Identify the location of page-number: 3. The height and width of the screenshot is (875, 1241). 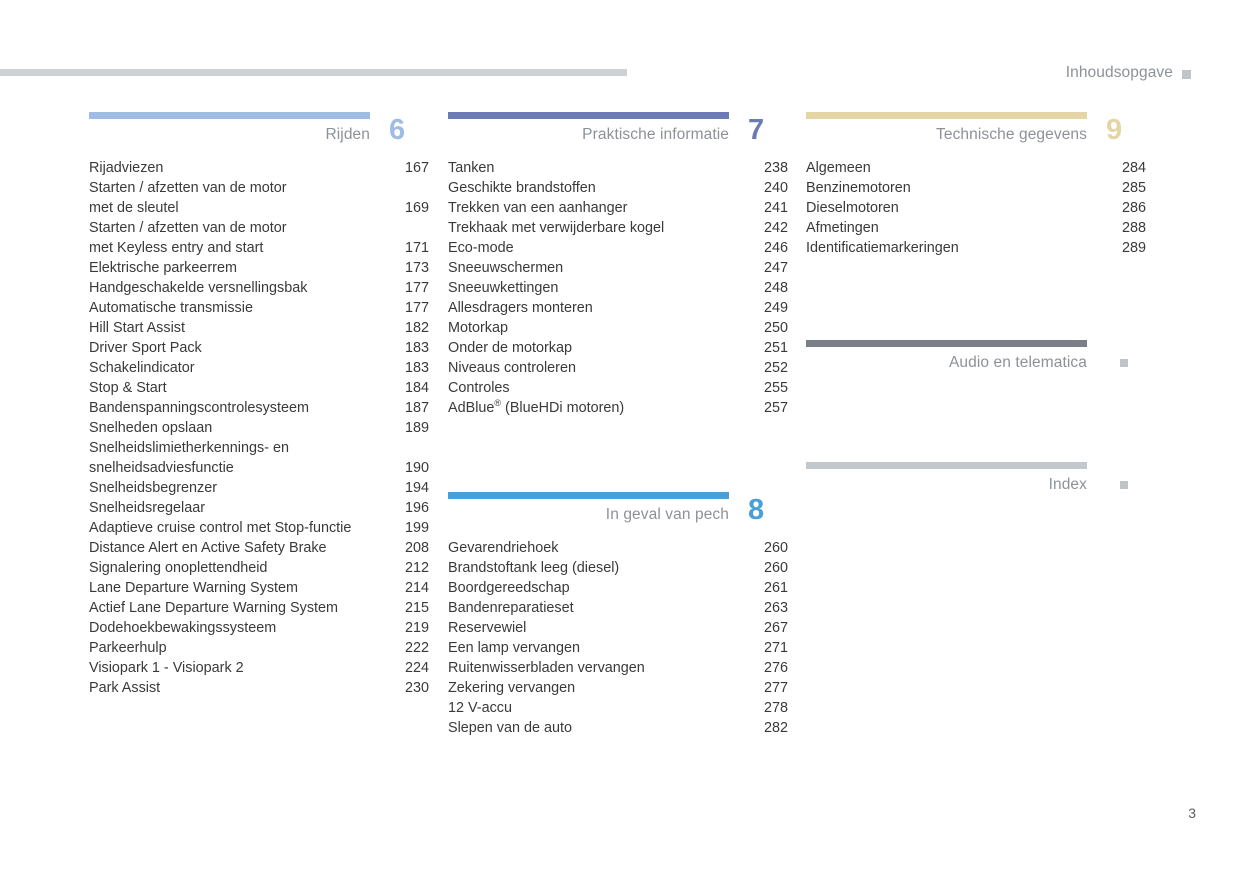
(1192, 813).